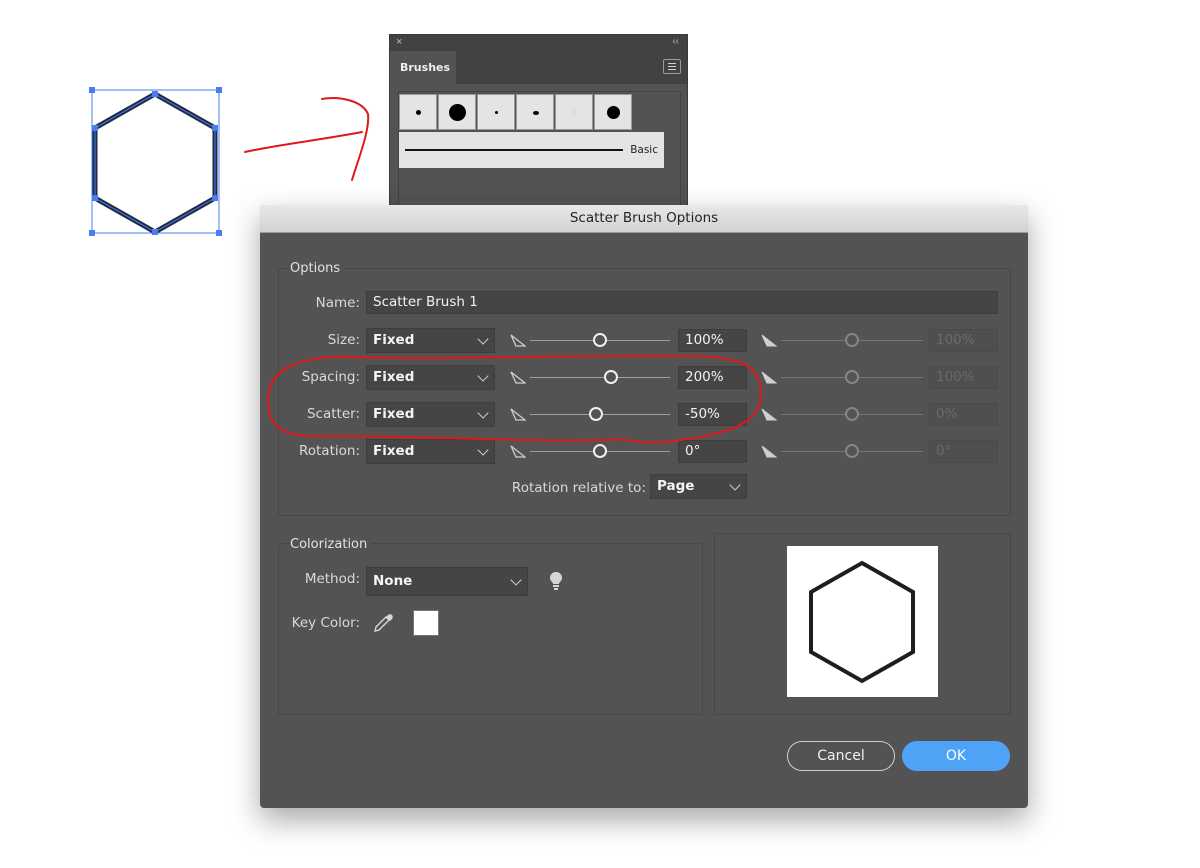  Describe the element at coordinates (317, 268) in the screenshot. I see `options-group-title: Options` at that location.